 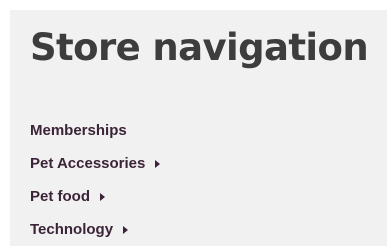 I want to click on nav-item-pet-accessories: Pet Accessories, so click(x=95, y=163).